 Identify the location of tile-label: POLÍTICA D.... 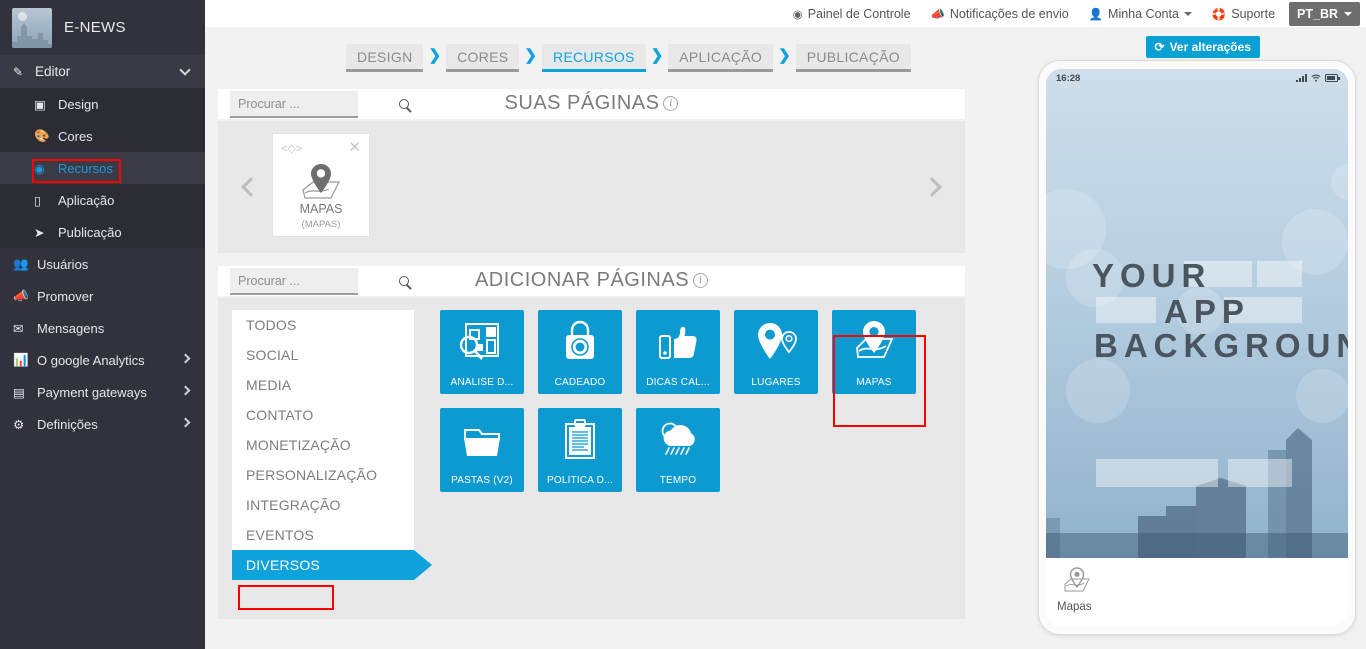
(580, 480).